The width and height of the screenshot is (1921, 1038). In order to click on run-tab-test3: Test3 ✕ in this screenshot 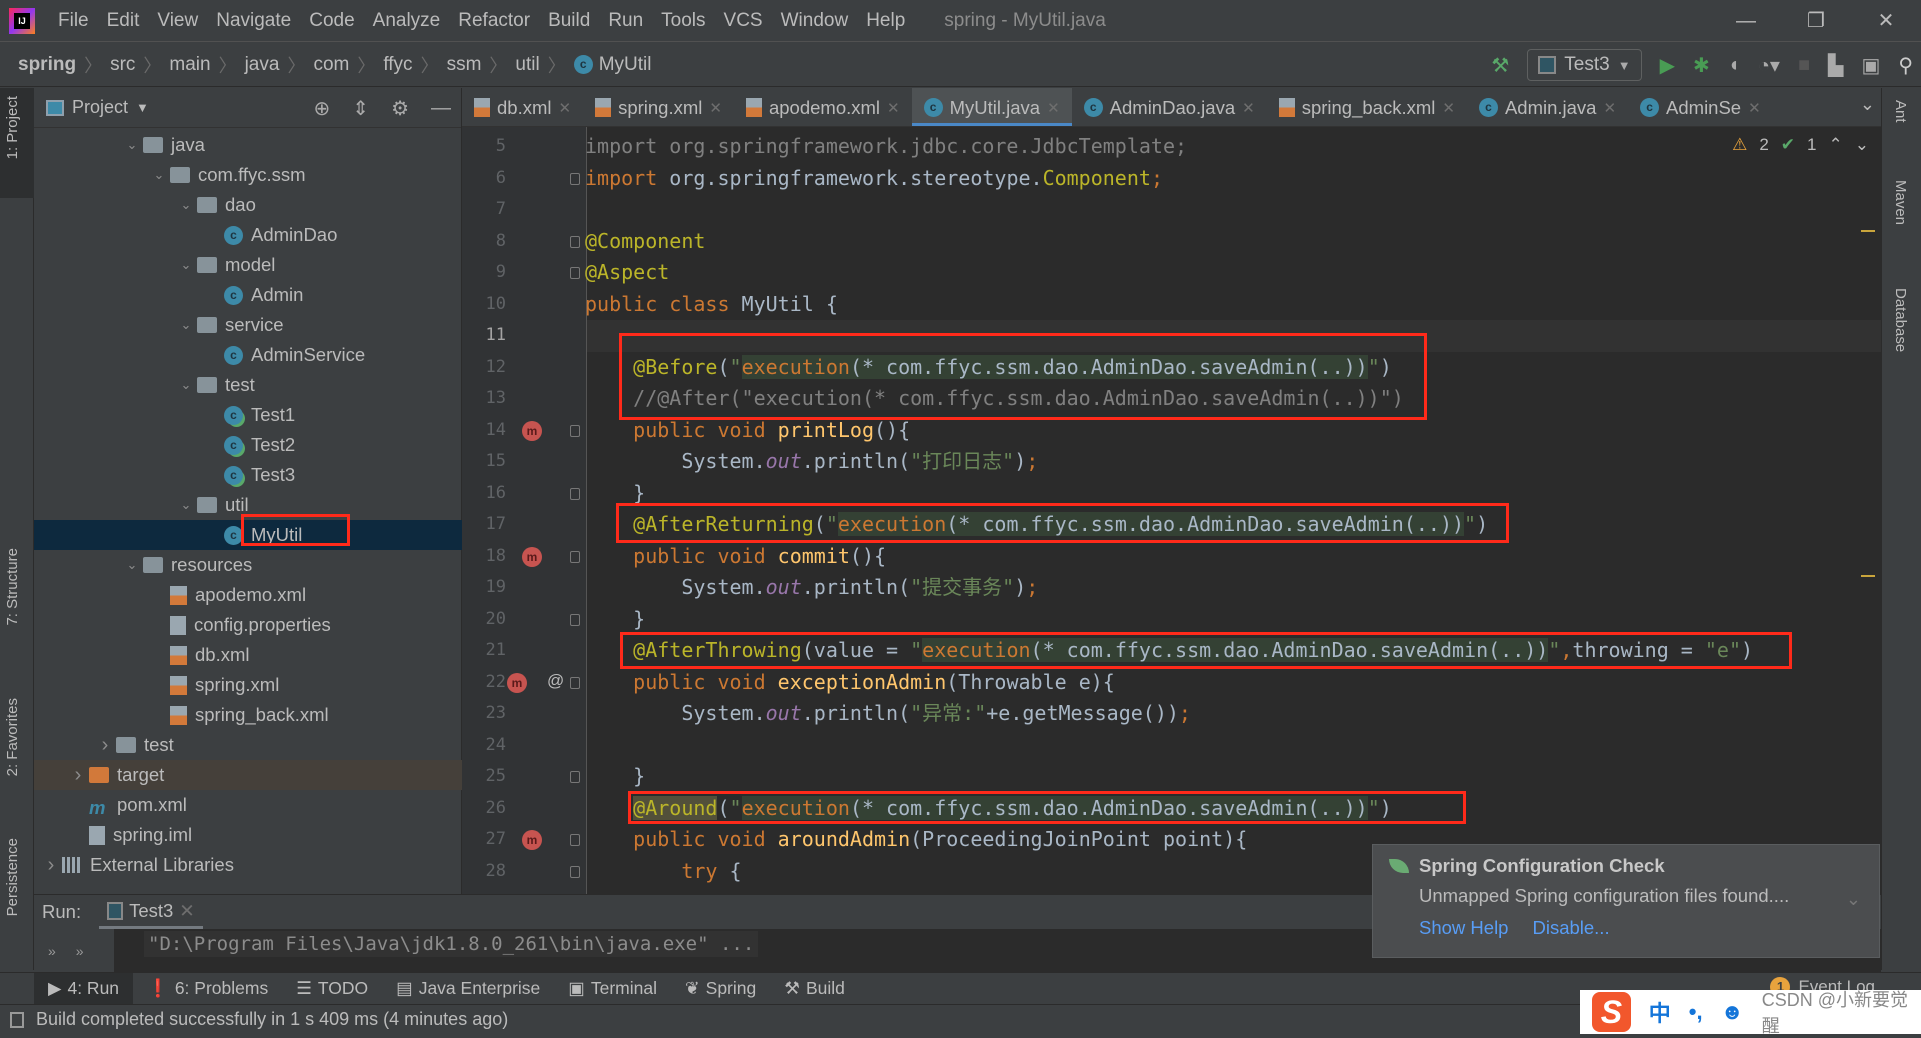, I will do `click(151, 912)`.